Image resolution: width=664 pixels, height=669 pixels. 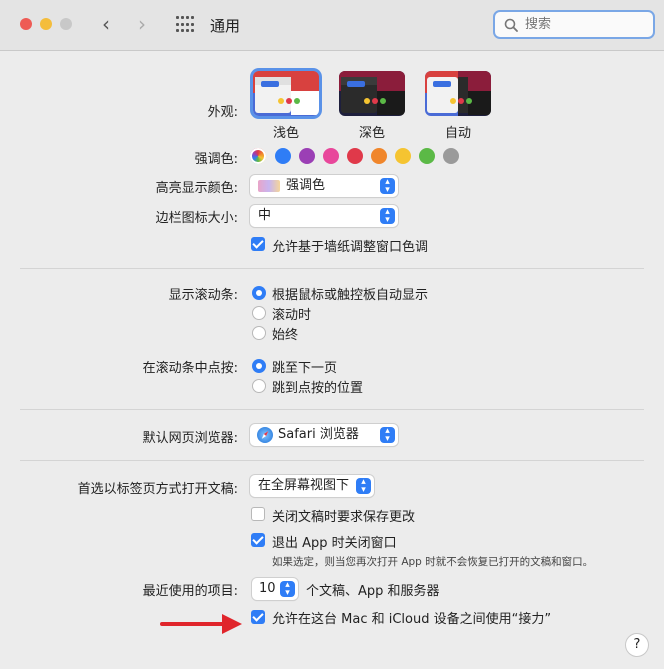 What do you see at coordinates (46, 24) in the screenshot?
I see `minimize-window-button` at bounding box center [46, 24].